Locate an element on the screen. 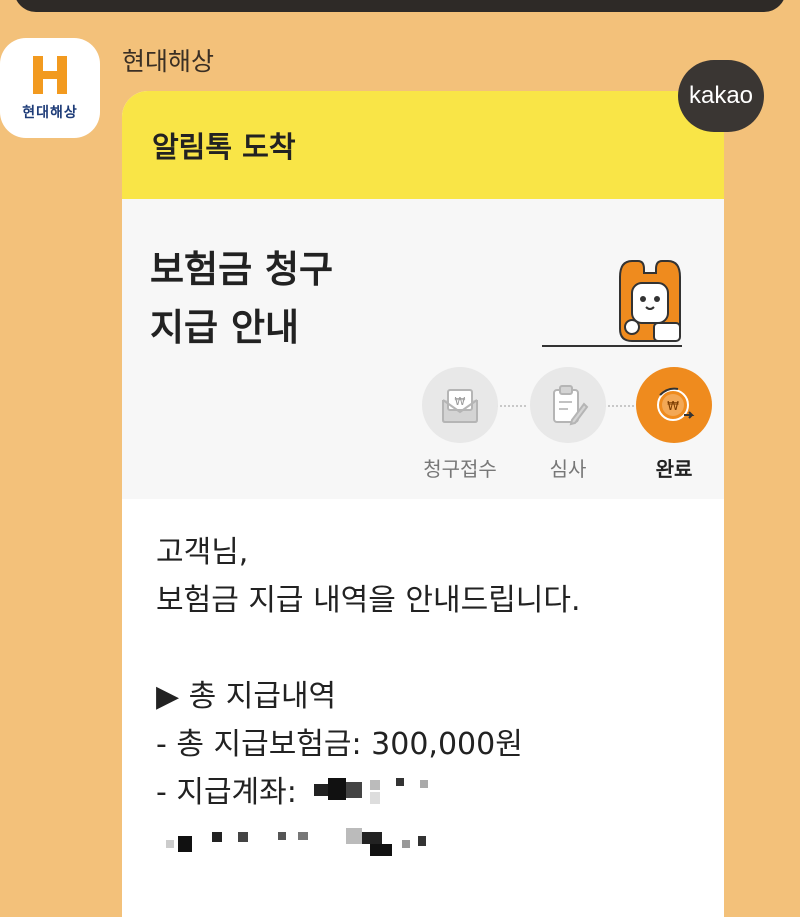 The height and width of the screenshot is (917, 800). step-label-review: 심사 is located at coordinates (568, 469).